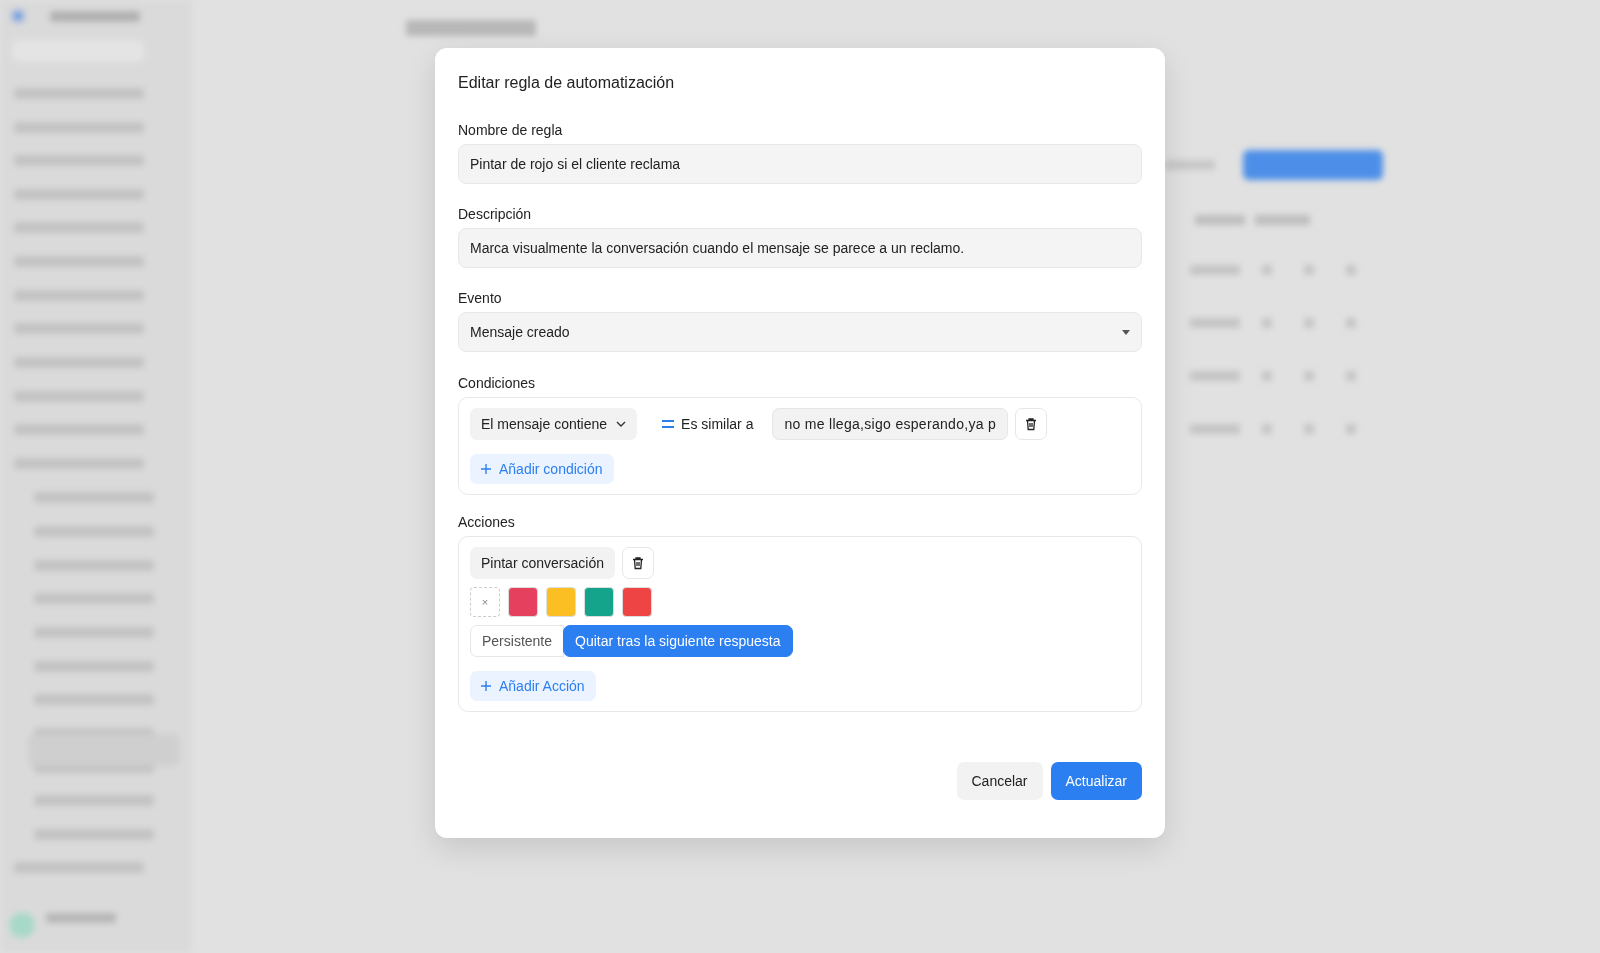 The width and height of the screenshot is (1600, 953). Describe the element at coordinates (517, 641) in the screenshot. I see `mode-option: Persistente` at that location.